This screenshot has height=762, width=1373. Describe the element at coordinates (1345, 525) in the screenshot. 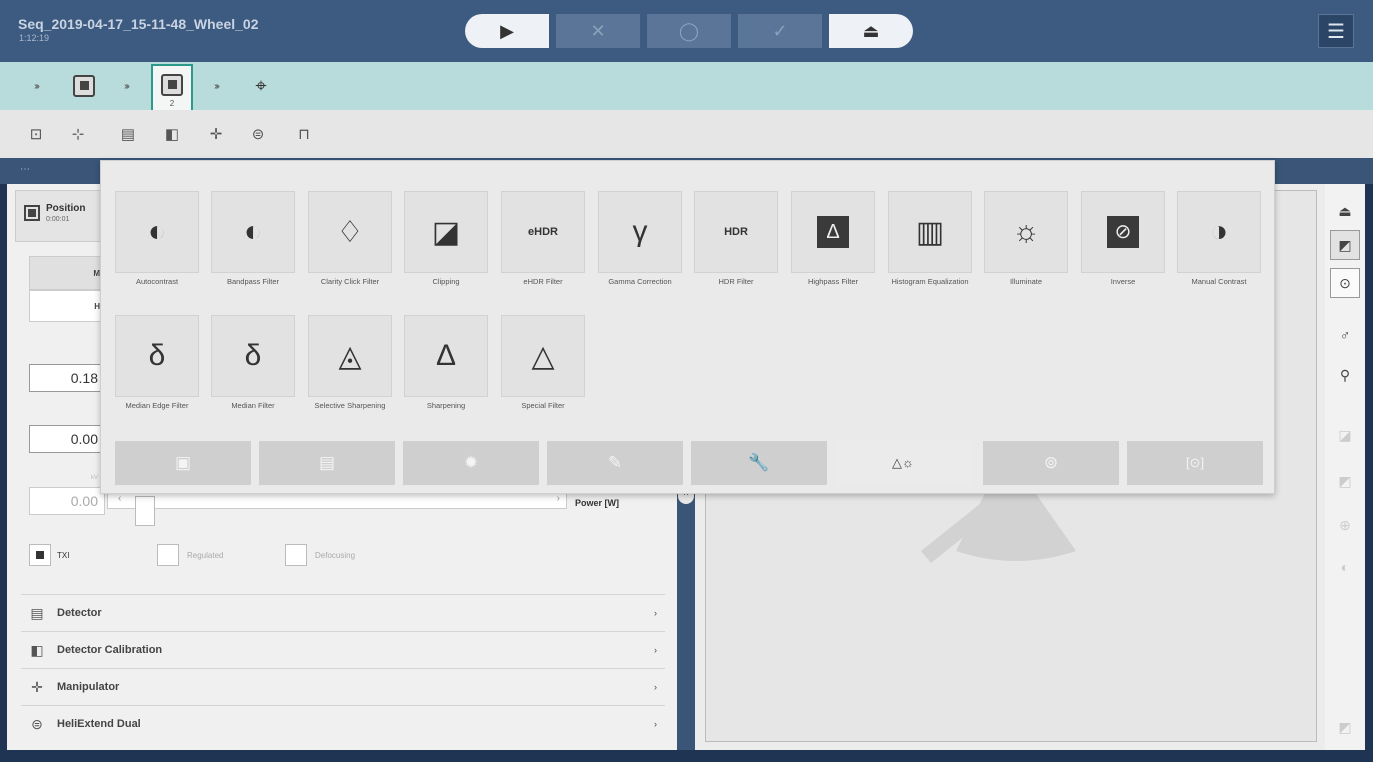

I see `disabled-tool-3: ⊕` at that location.